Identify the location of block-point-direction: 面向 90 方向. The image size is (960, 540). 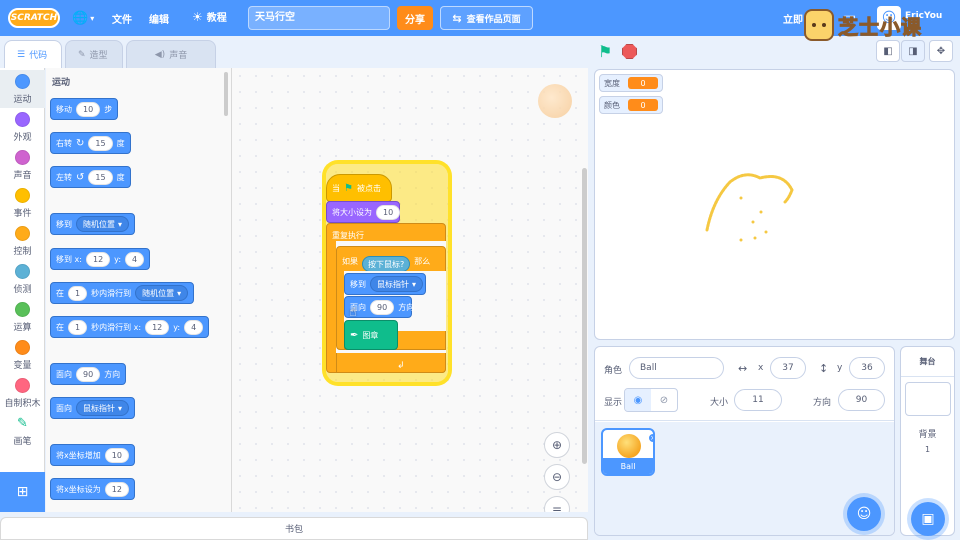
(88, 374).